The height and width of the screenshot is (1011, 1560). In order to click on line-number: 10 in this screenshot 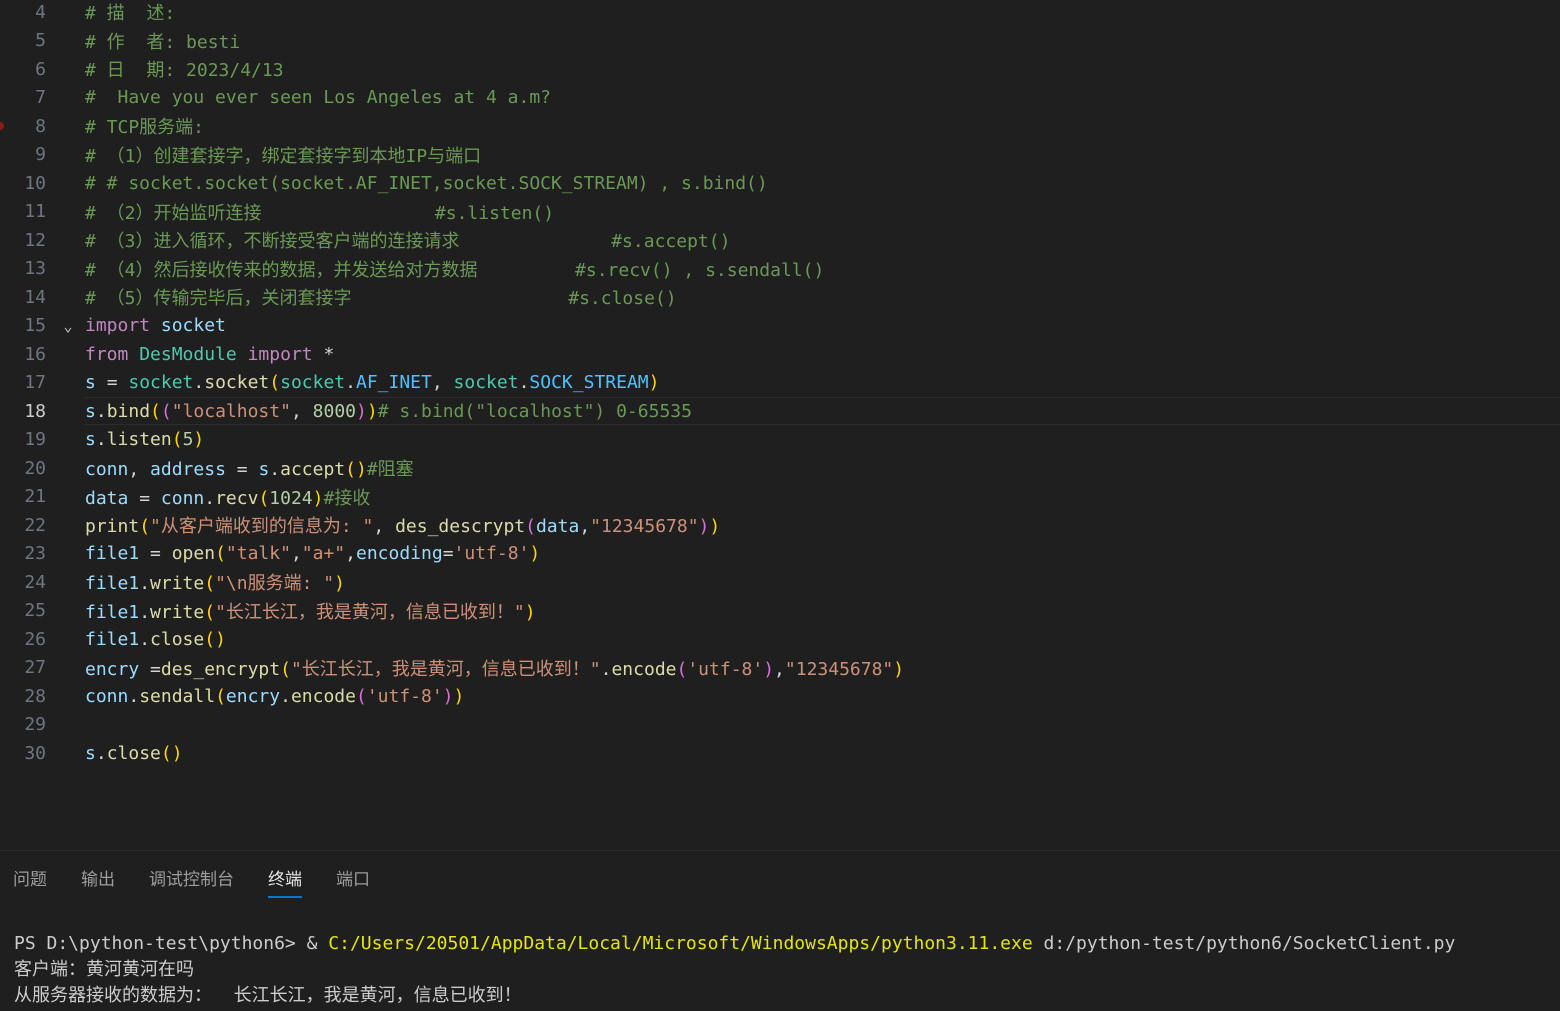, I will do `click(35, 183)`.